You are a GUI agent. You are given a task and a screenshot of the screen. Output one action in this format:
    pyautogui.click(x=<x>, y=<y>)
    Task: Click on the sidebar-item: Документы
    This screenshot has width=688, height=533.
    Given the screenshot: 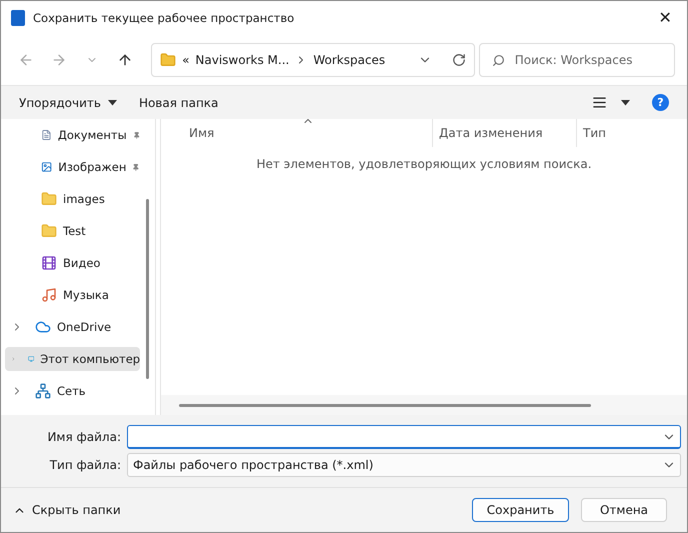 What is the action you would take?
    pyautogui.click(x=72, y=135)
    